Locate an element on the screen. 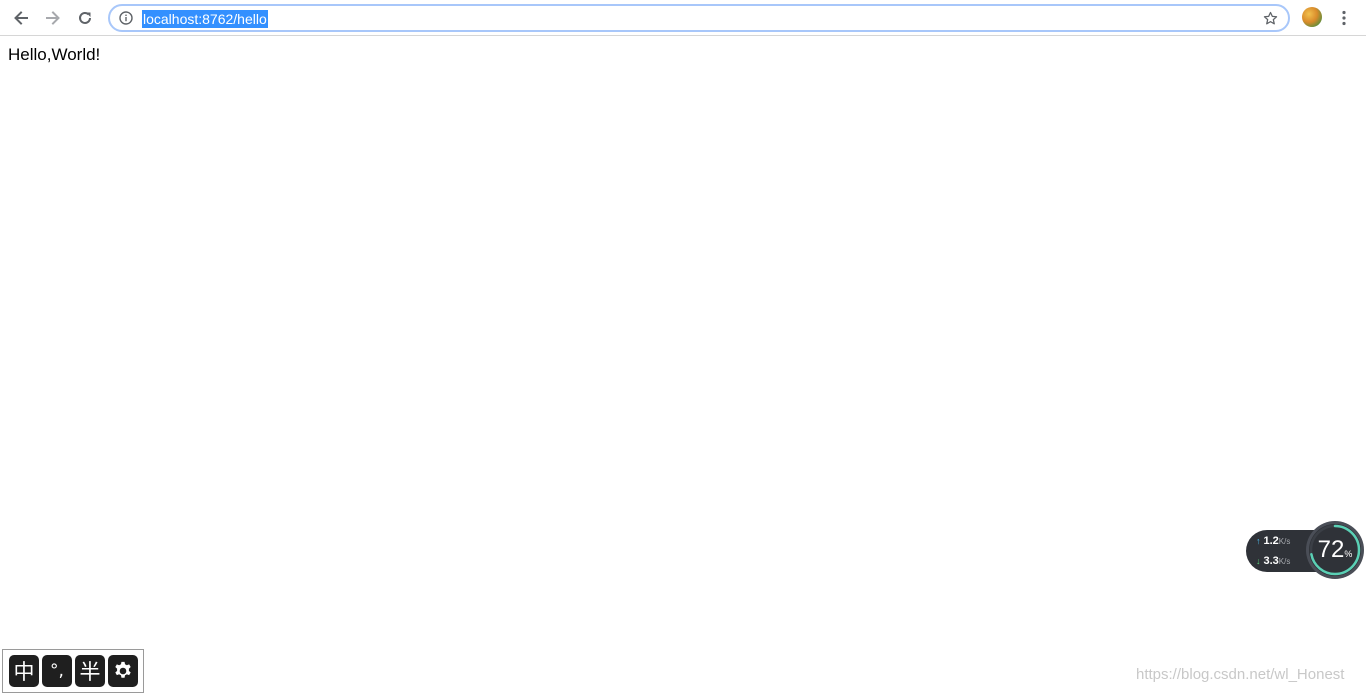 The height and width of the screenshot is (694, 1366). ime-toolbar: 中 °, 半 is located at coordinates (73, 671).